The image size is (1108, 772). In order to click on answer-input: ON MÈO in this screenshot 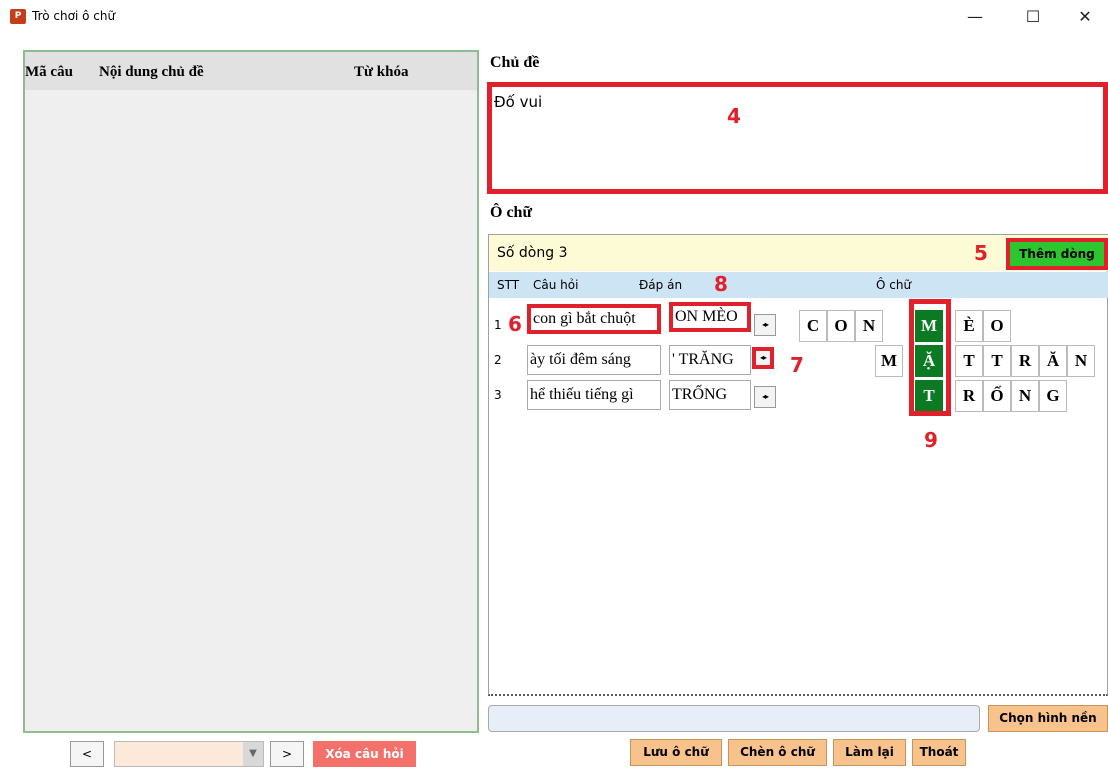, I will do `click(710, 317)`.